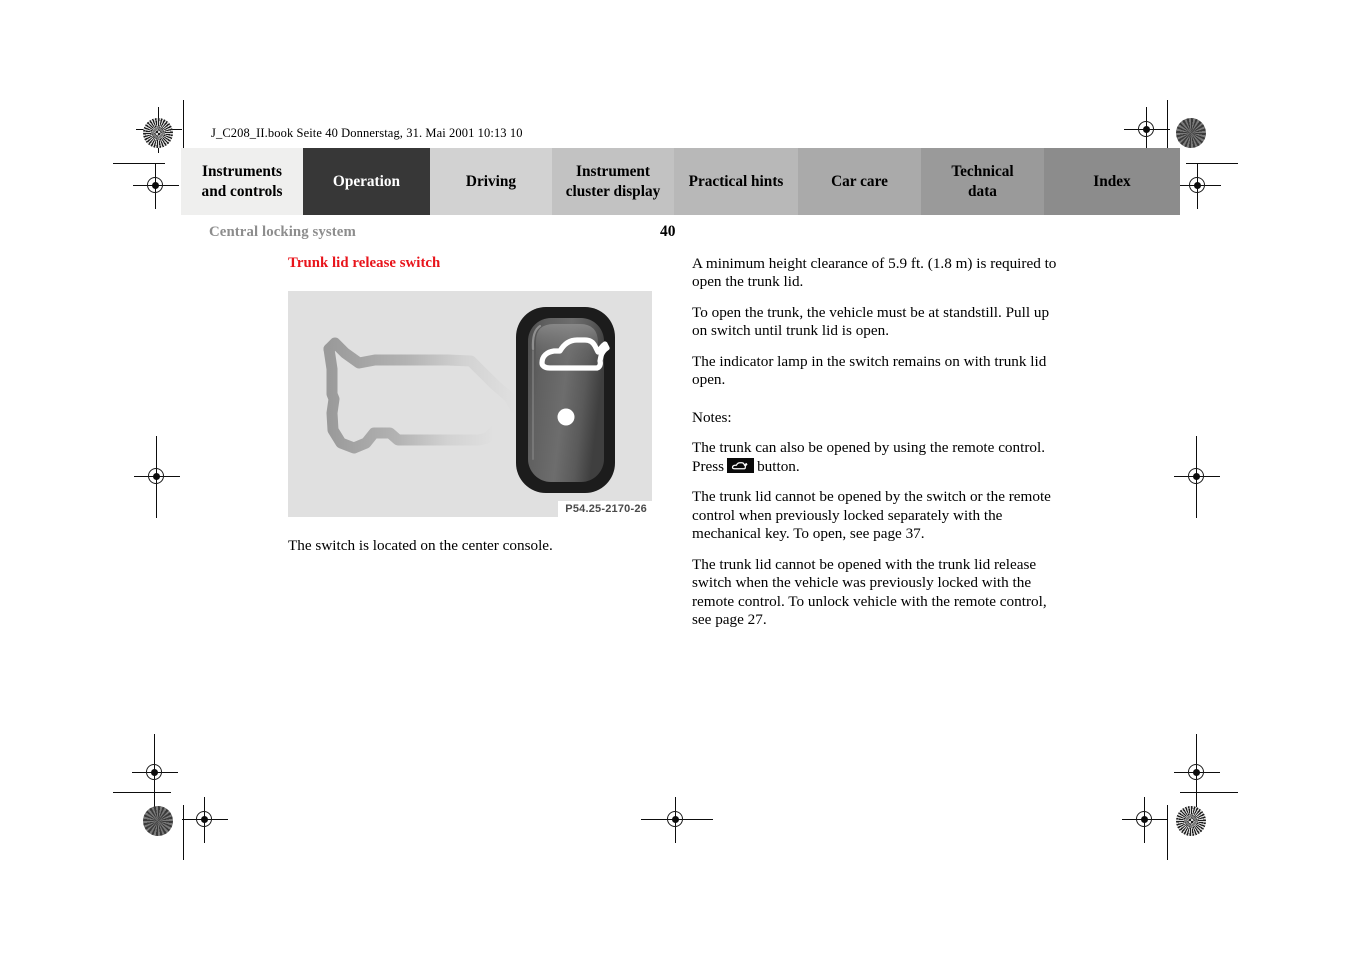  What do you see at coordinates (1147, 130) in the screenshot?
I see `registration-mark-top-right` at bounding box center [1147, 130].